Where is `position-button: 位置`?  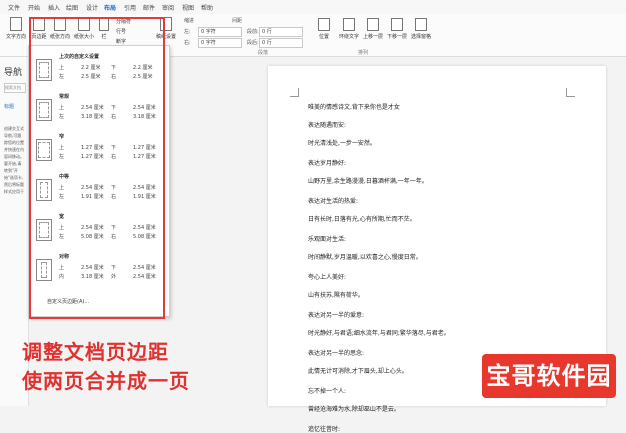 position-button: 位置 is located at coordinates (324, 29).